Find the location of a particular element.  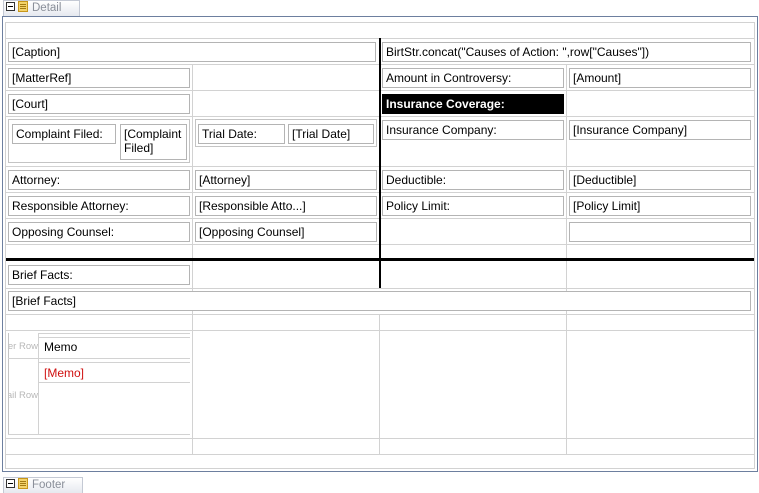

insurance-company-label: Insurance Company: is located at coordinates (473, 130).